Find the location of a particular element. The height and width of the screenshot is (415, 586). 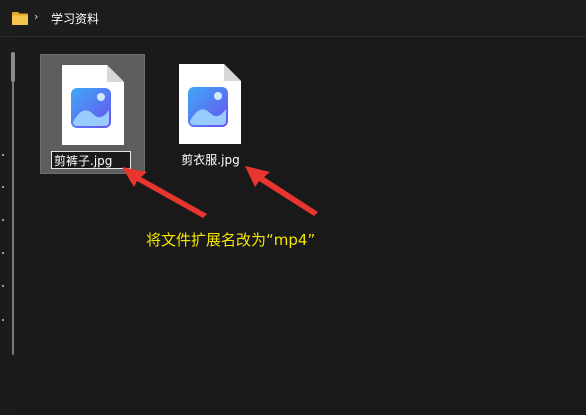

file-item-jian-yifu: 剪衣服.jpg is located at coordinates (210, 114).